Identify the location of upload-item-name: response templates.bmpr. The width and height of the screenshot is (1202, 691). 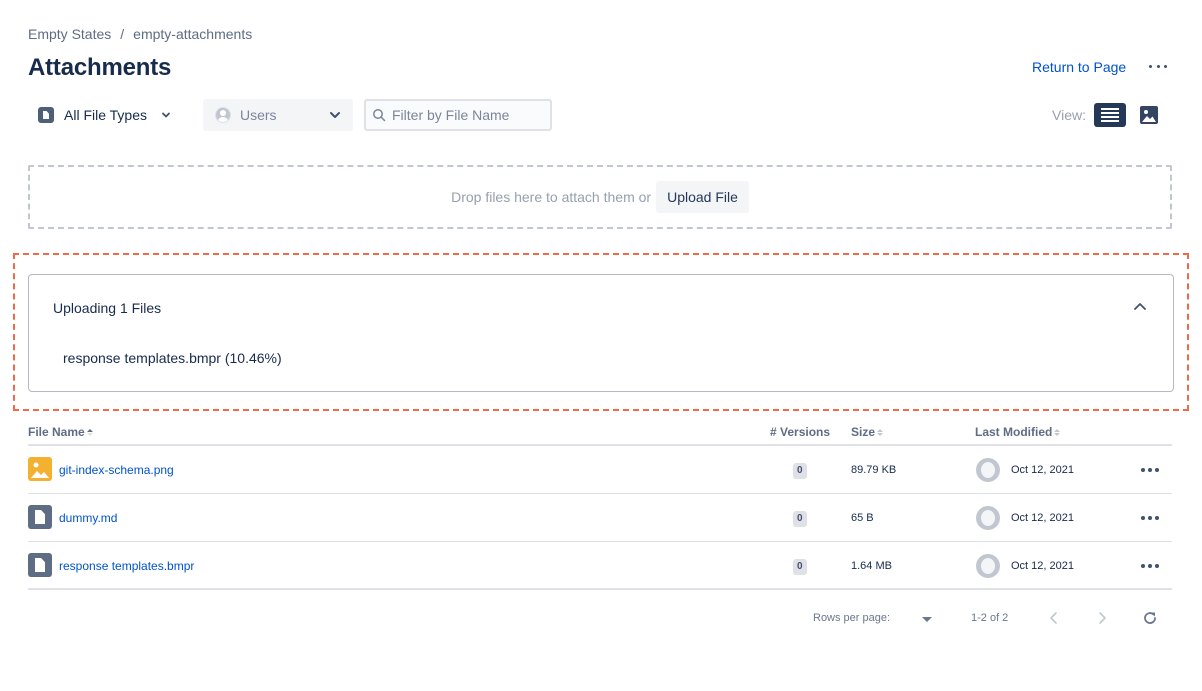
(142, 358).